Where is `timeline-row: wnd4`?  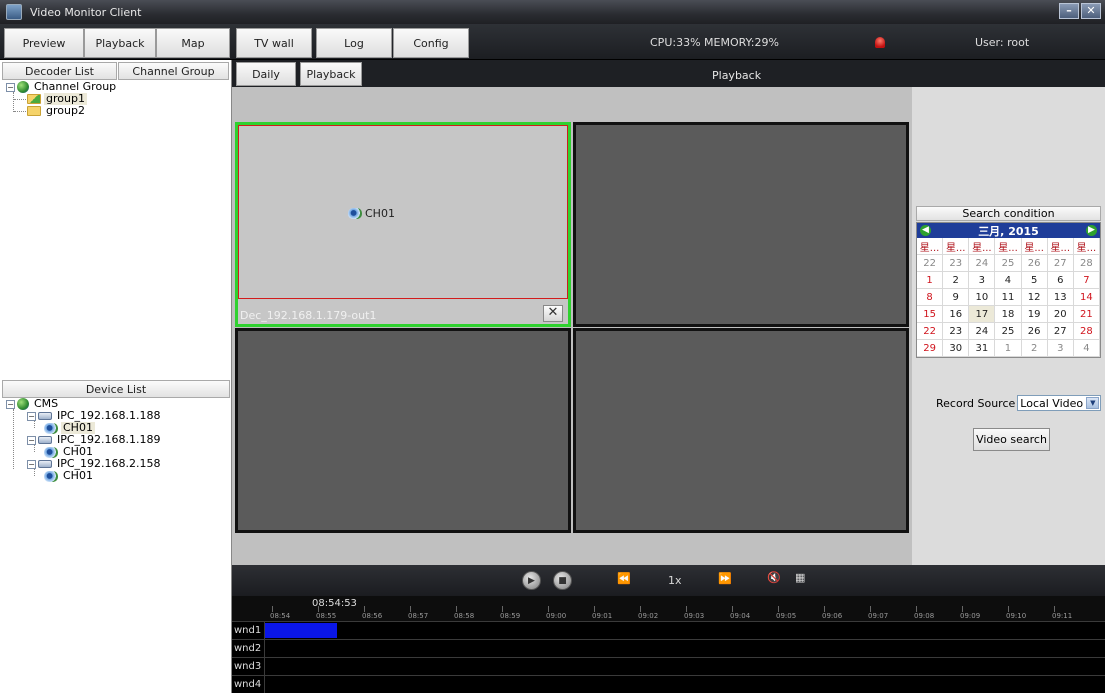
timeline-row: wnd4 is located at coordinates (668, 684).